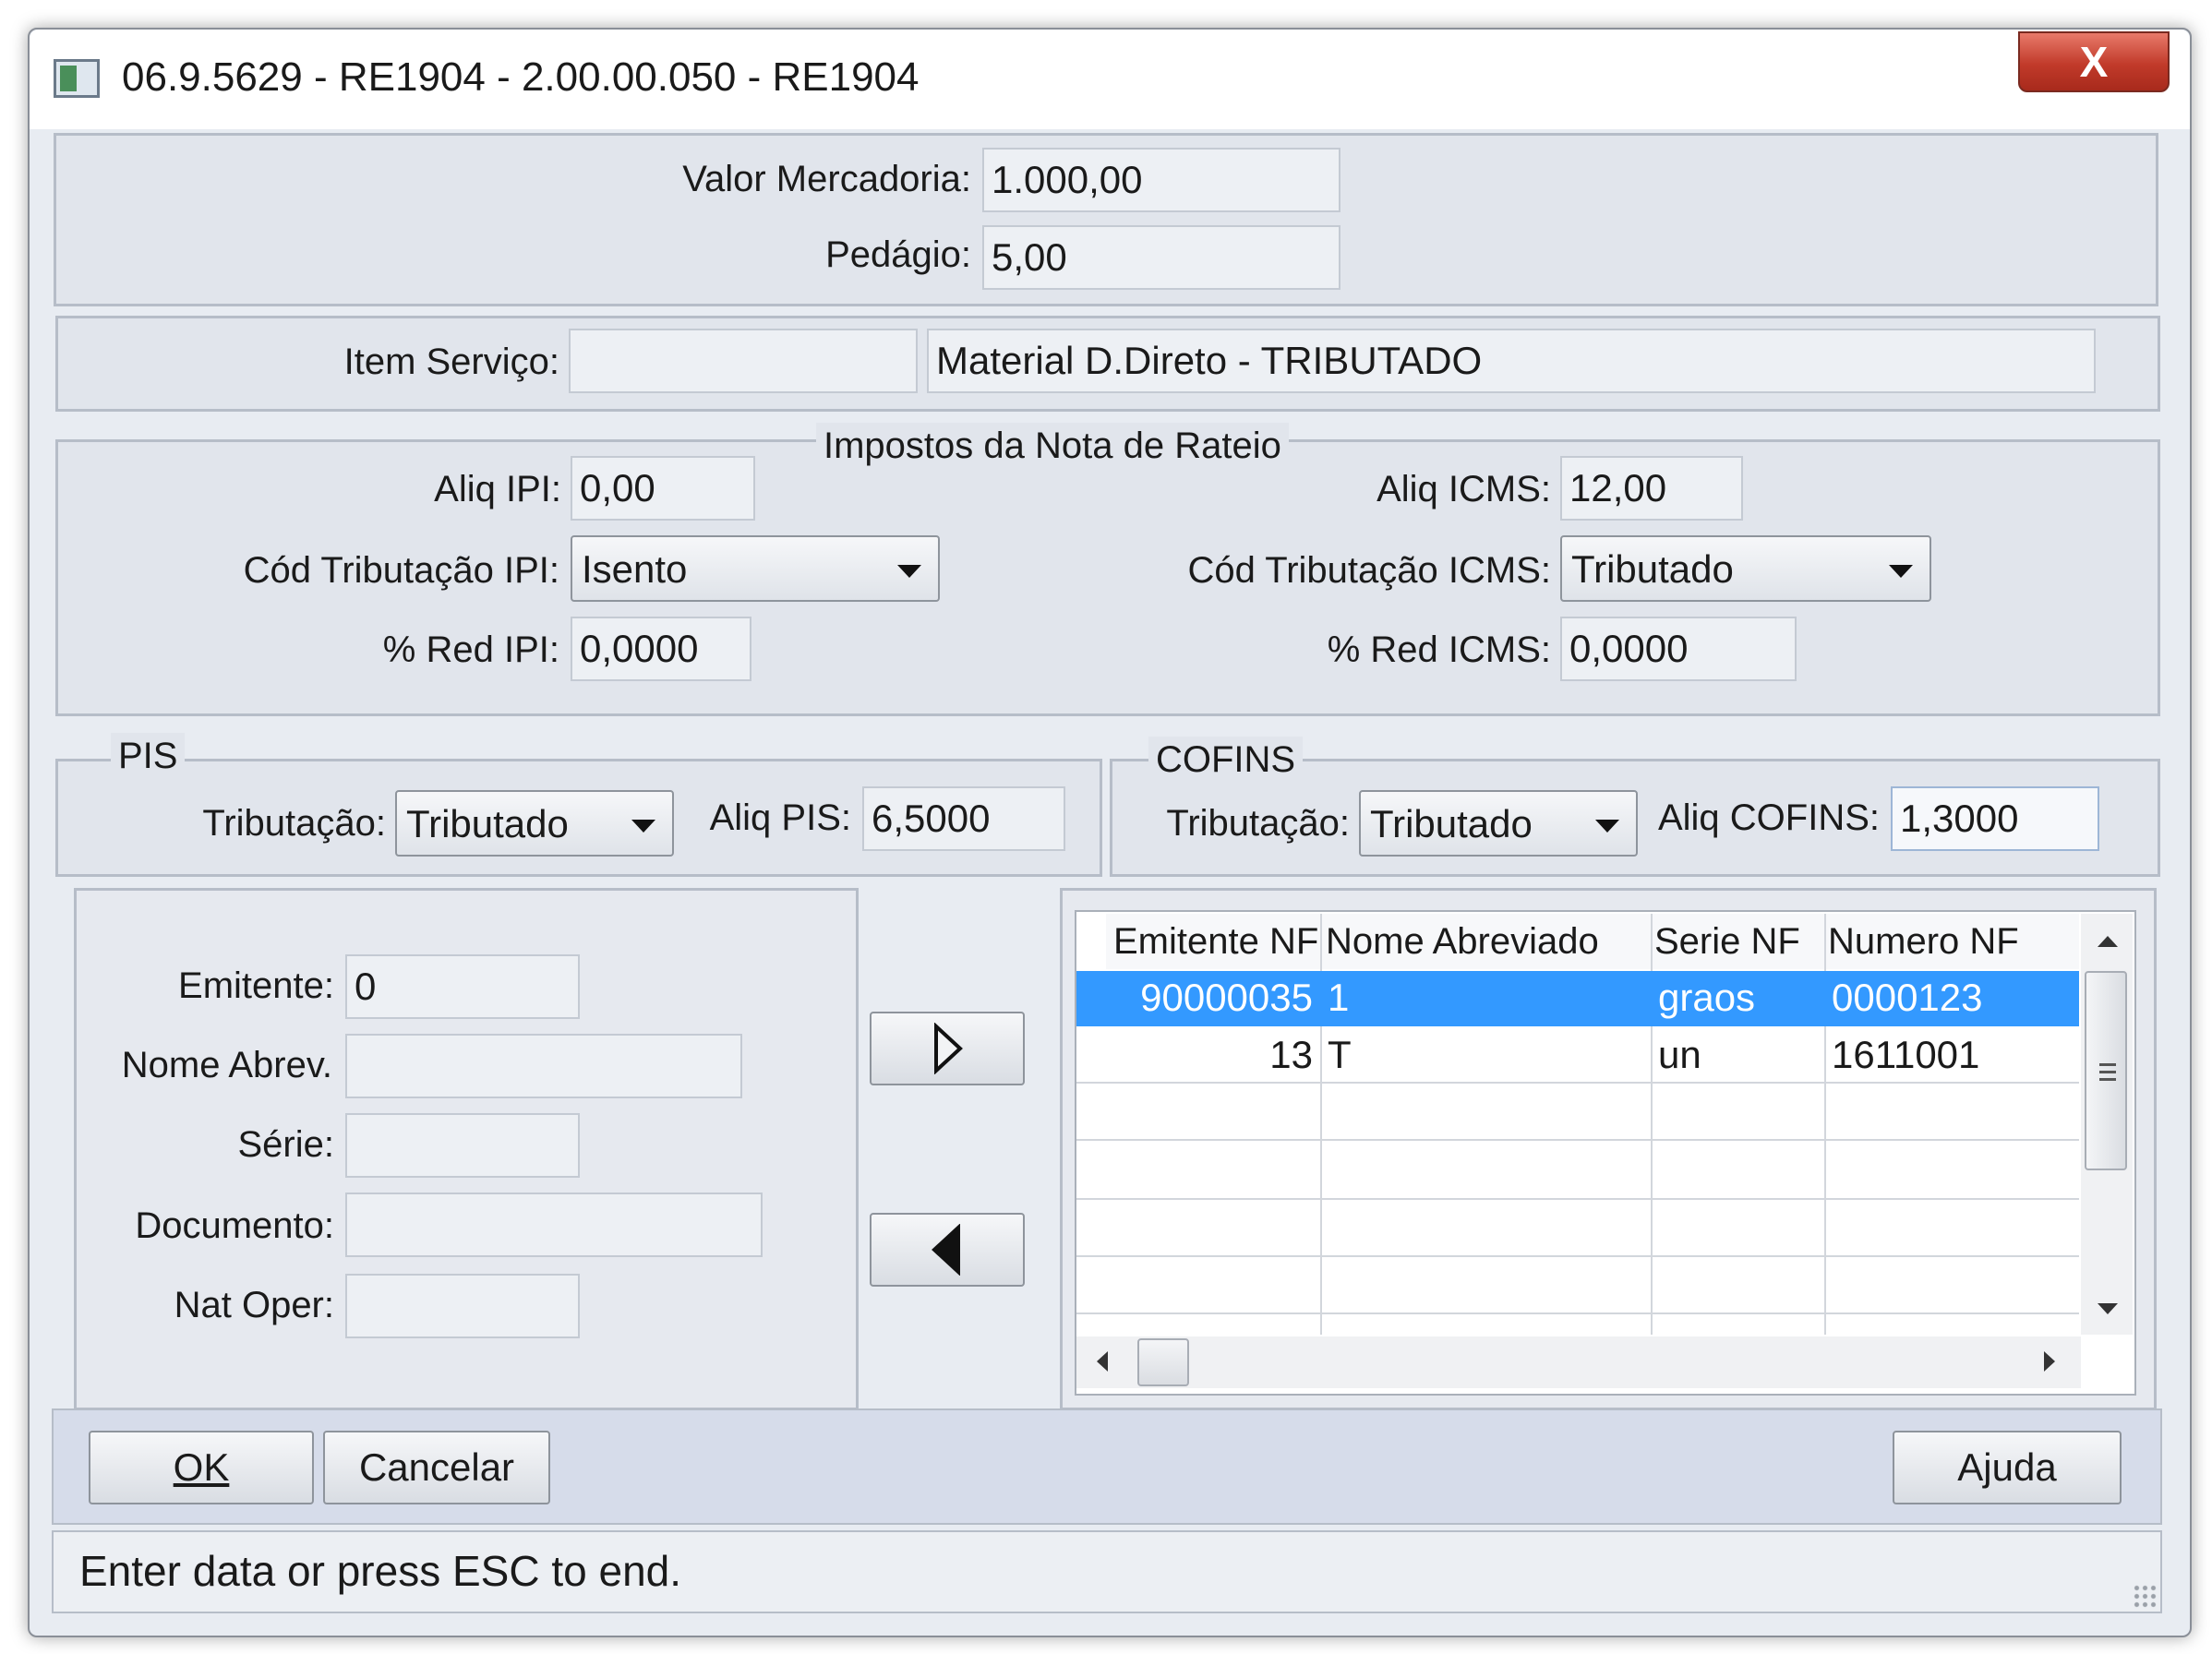 The image size is (2212, 1654). Describe the element at coordinates (2049, 1361) in the screenshot. I see `scroll-right-icon` at that location.